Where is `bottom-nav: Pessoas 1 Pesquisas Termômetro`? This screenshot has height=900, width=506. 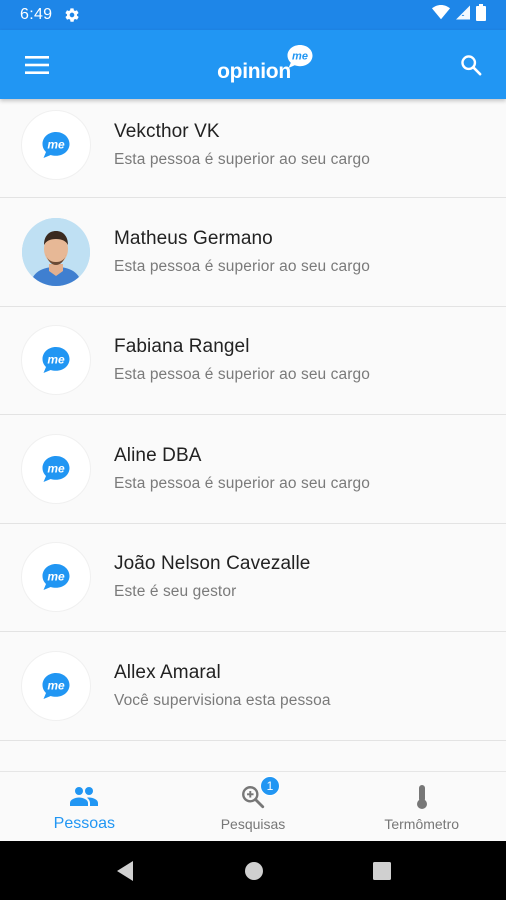
bottom-nav: Pessoas 1 Pesquisas Termômetro is located at coordinates (253, 806).